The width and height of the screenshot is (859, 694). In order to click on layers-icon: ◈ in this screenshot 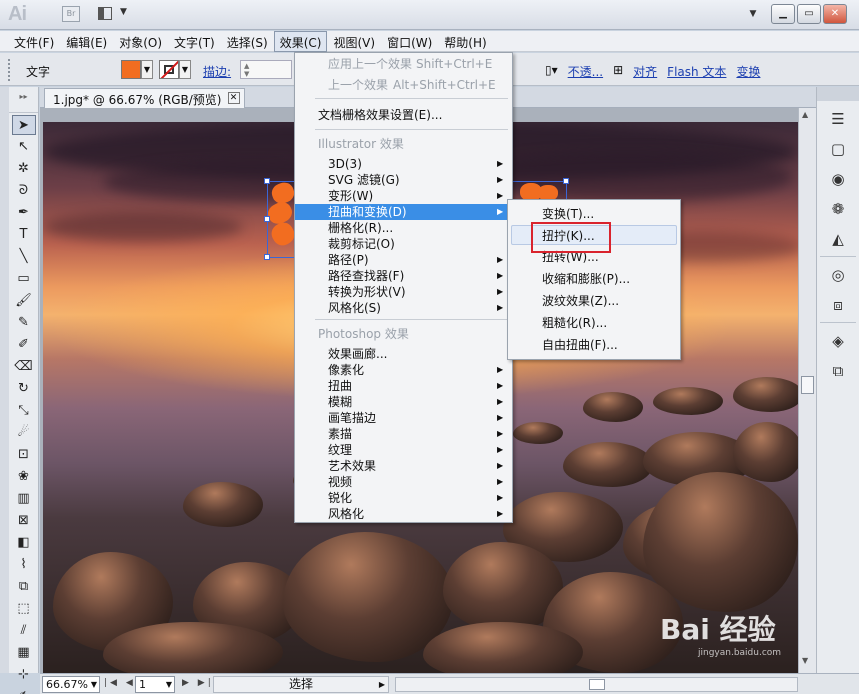, I will do `click(838, 341)`.